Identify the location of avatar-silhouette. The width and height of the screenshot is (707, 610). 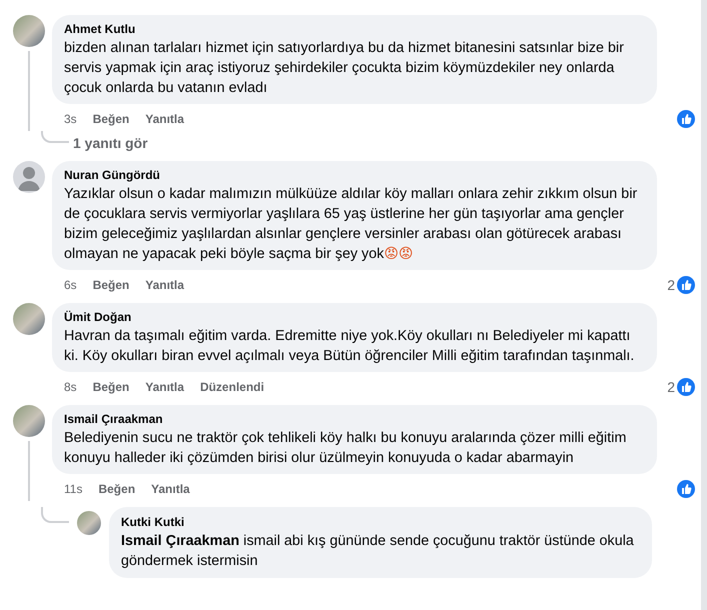
(29, 177).